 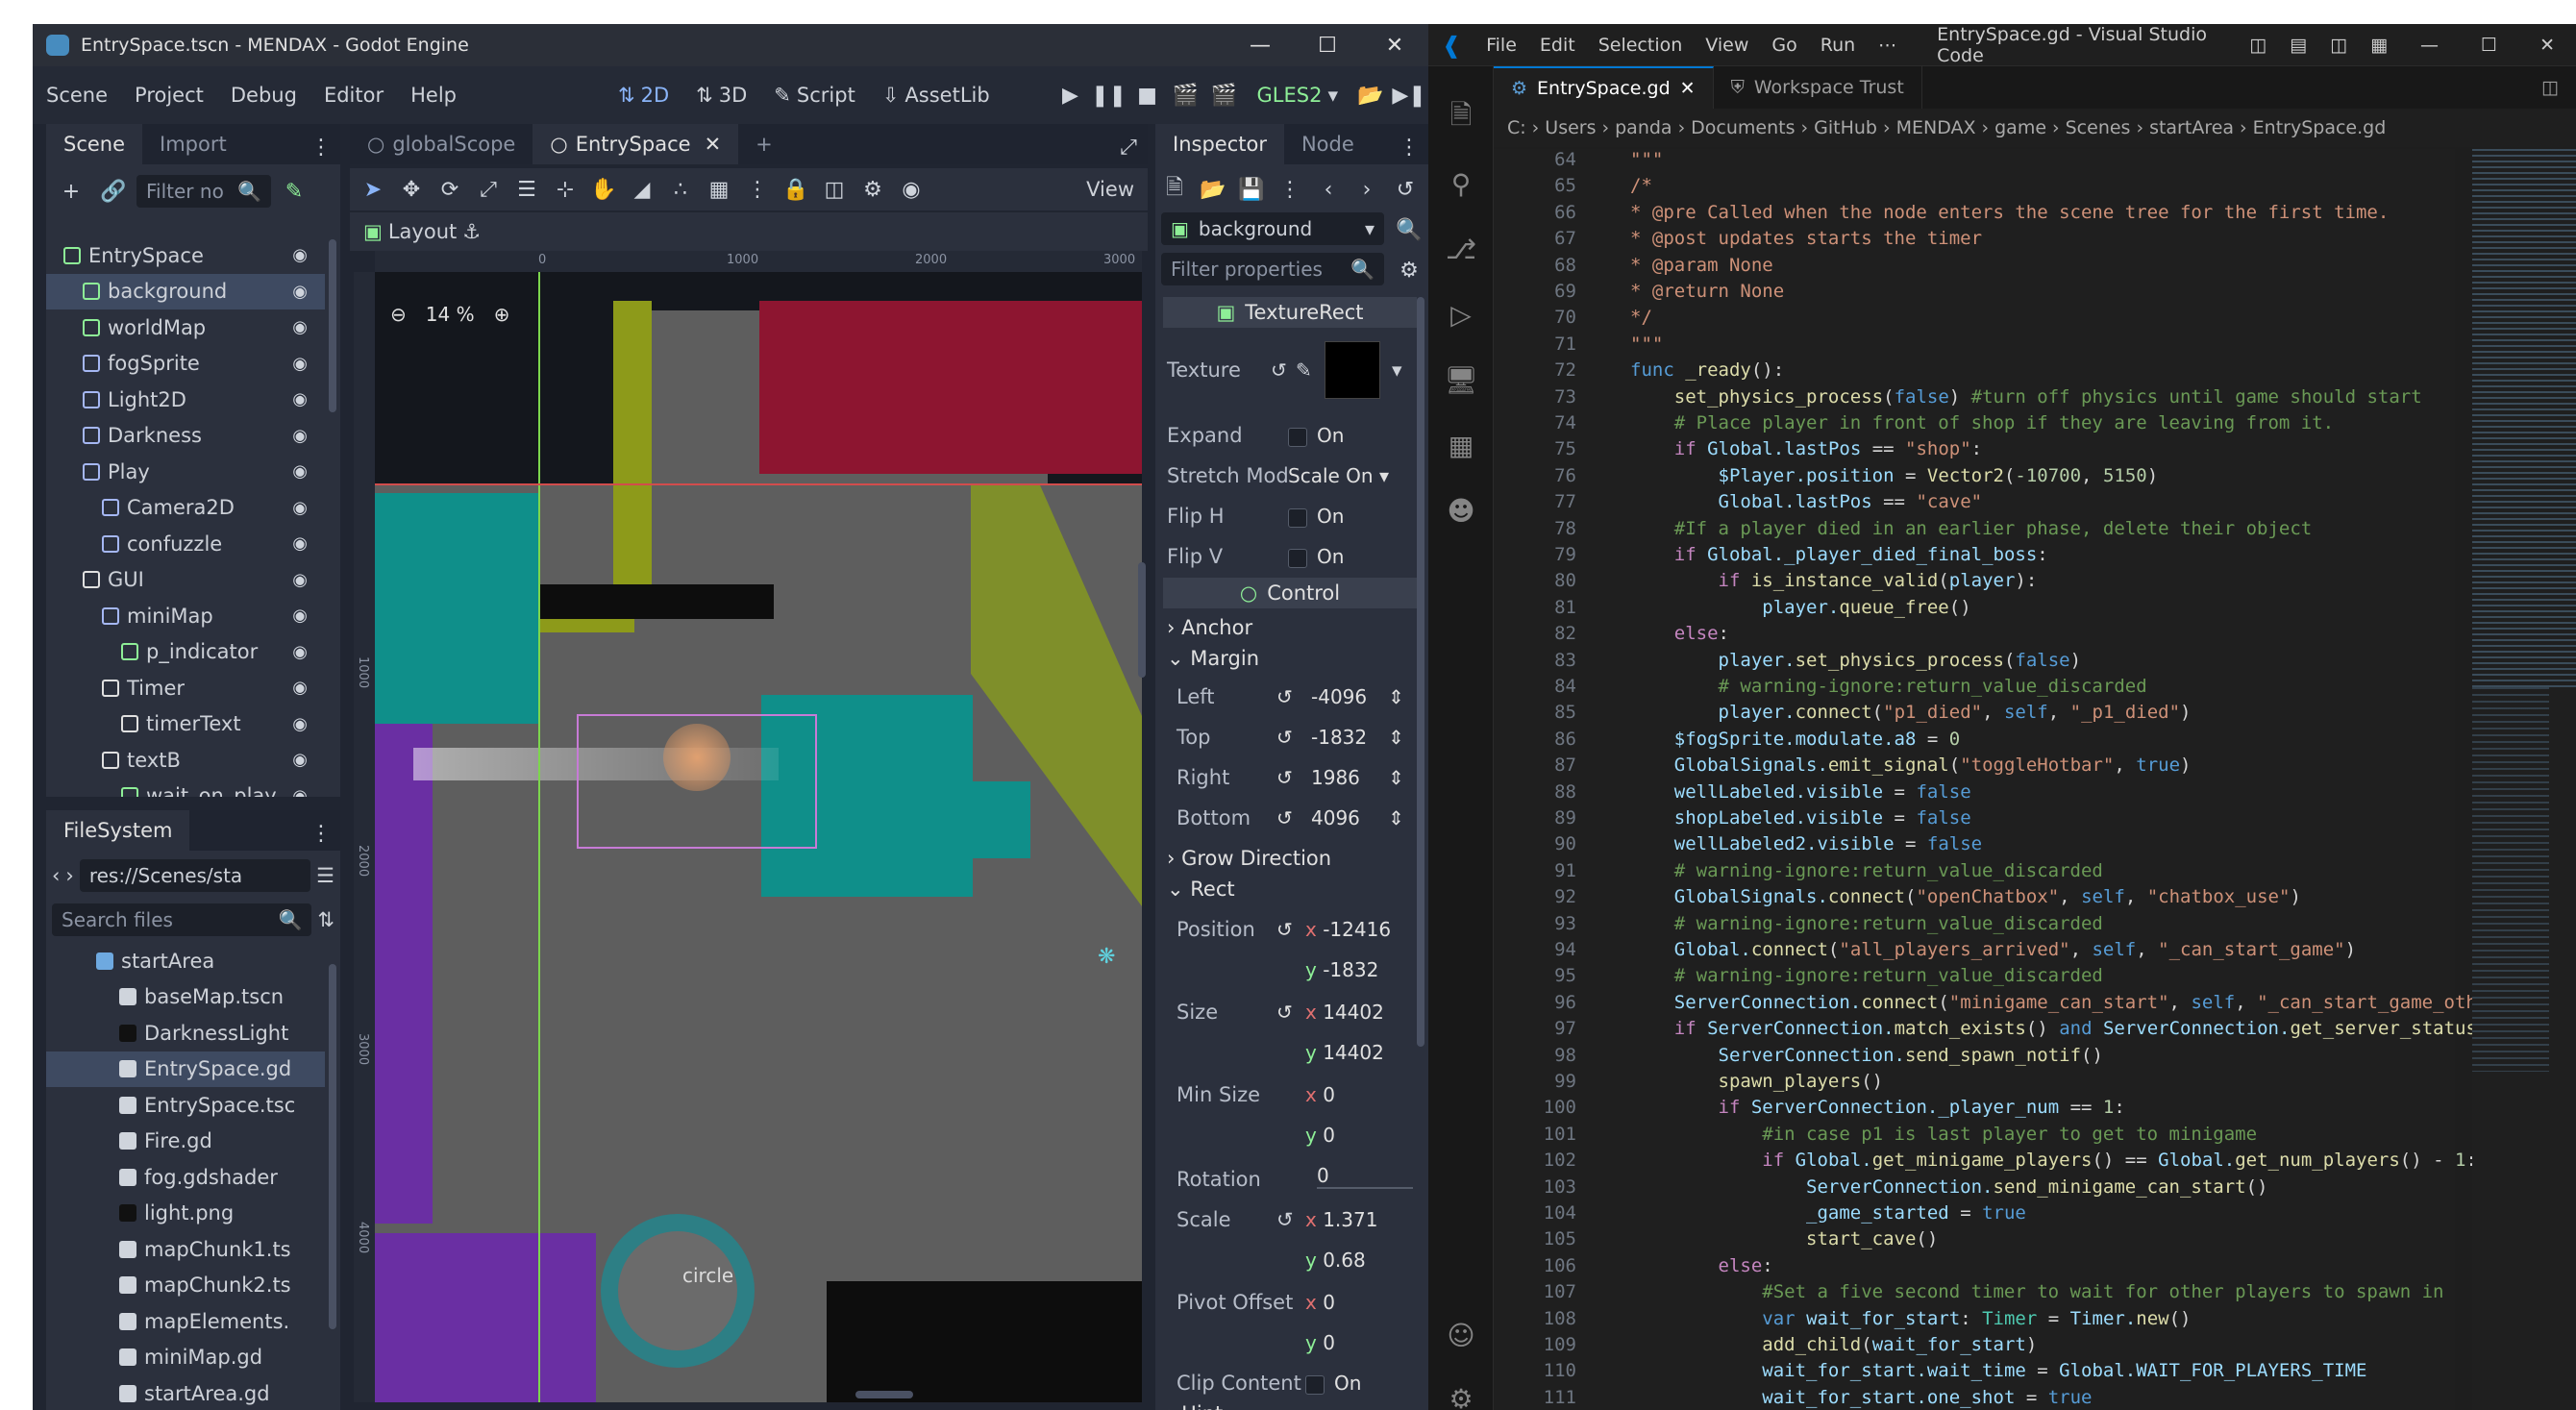 What do you see at coordinates (373, 189) in the screenshot?
I see `select-tool-icon: ➤` at bounding box center [373, 189].